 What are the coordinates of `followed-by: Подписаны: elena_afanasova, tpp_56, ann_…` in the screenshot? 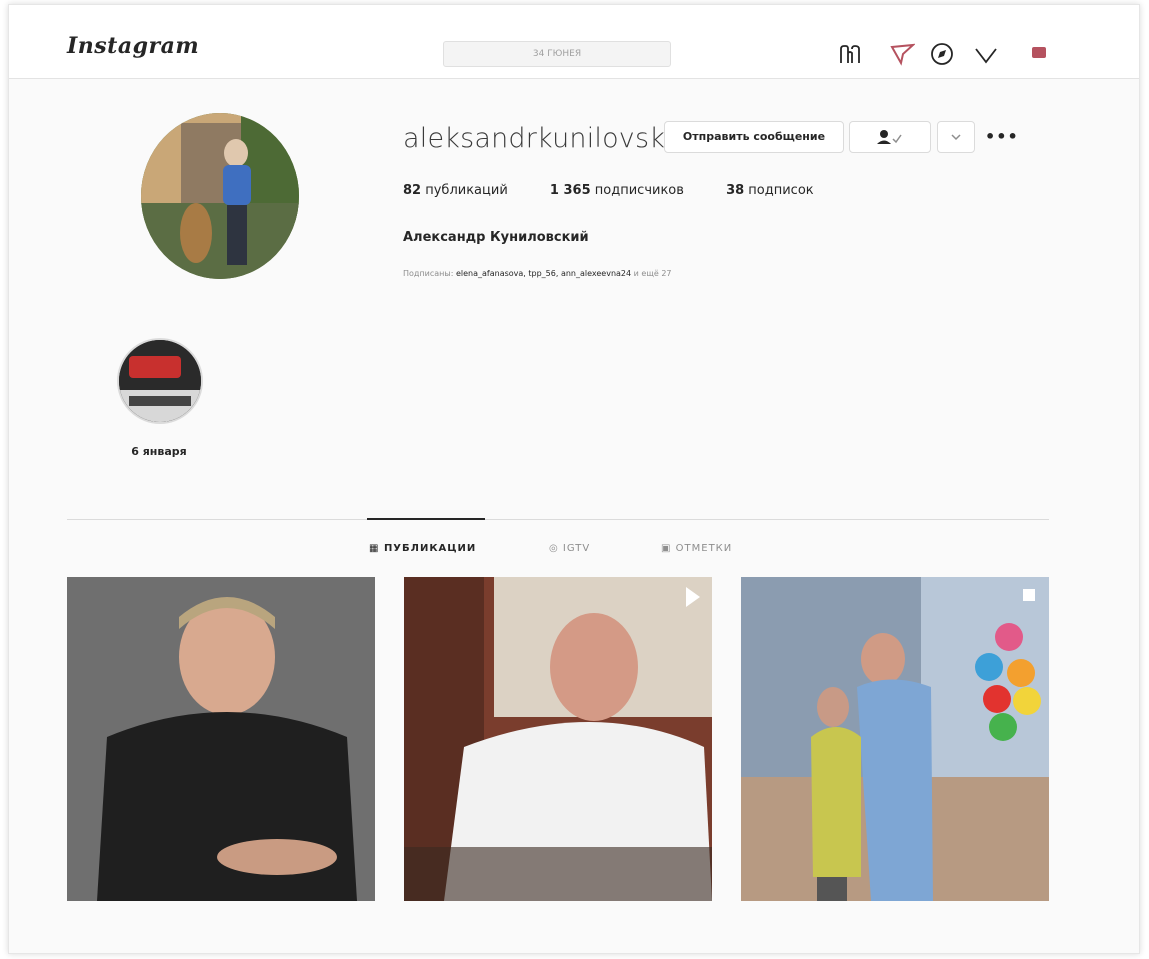 It's located at (537, 273).